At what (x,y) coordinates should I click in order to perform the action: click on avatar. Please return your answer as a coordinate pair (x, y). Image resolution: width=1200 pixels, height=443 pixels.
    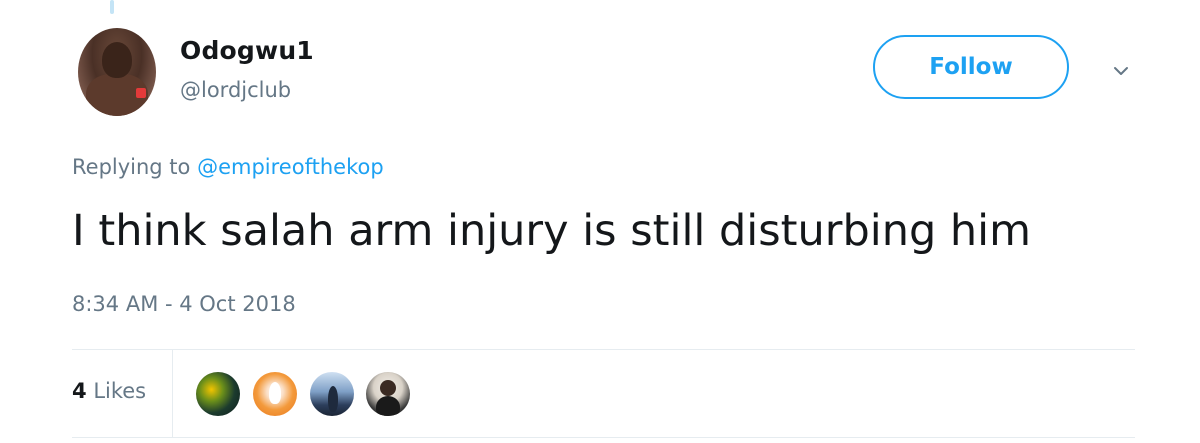
    Looking at the image, I should click on (117, 72).